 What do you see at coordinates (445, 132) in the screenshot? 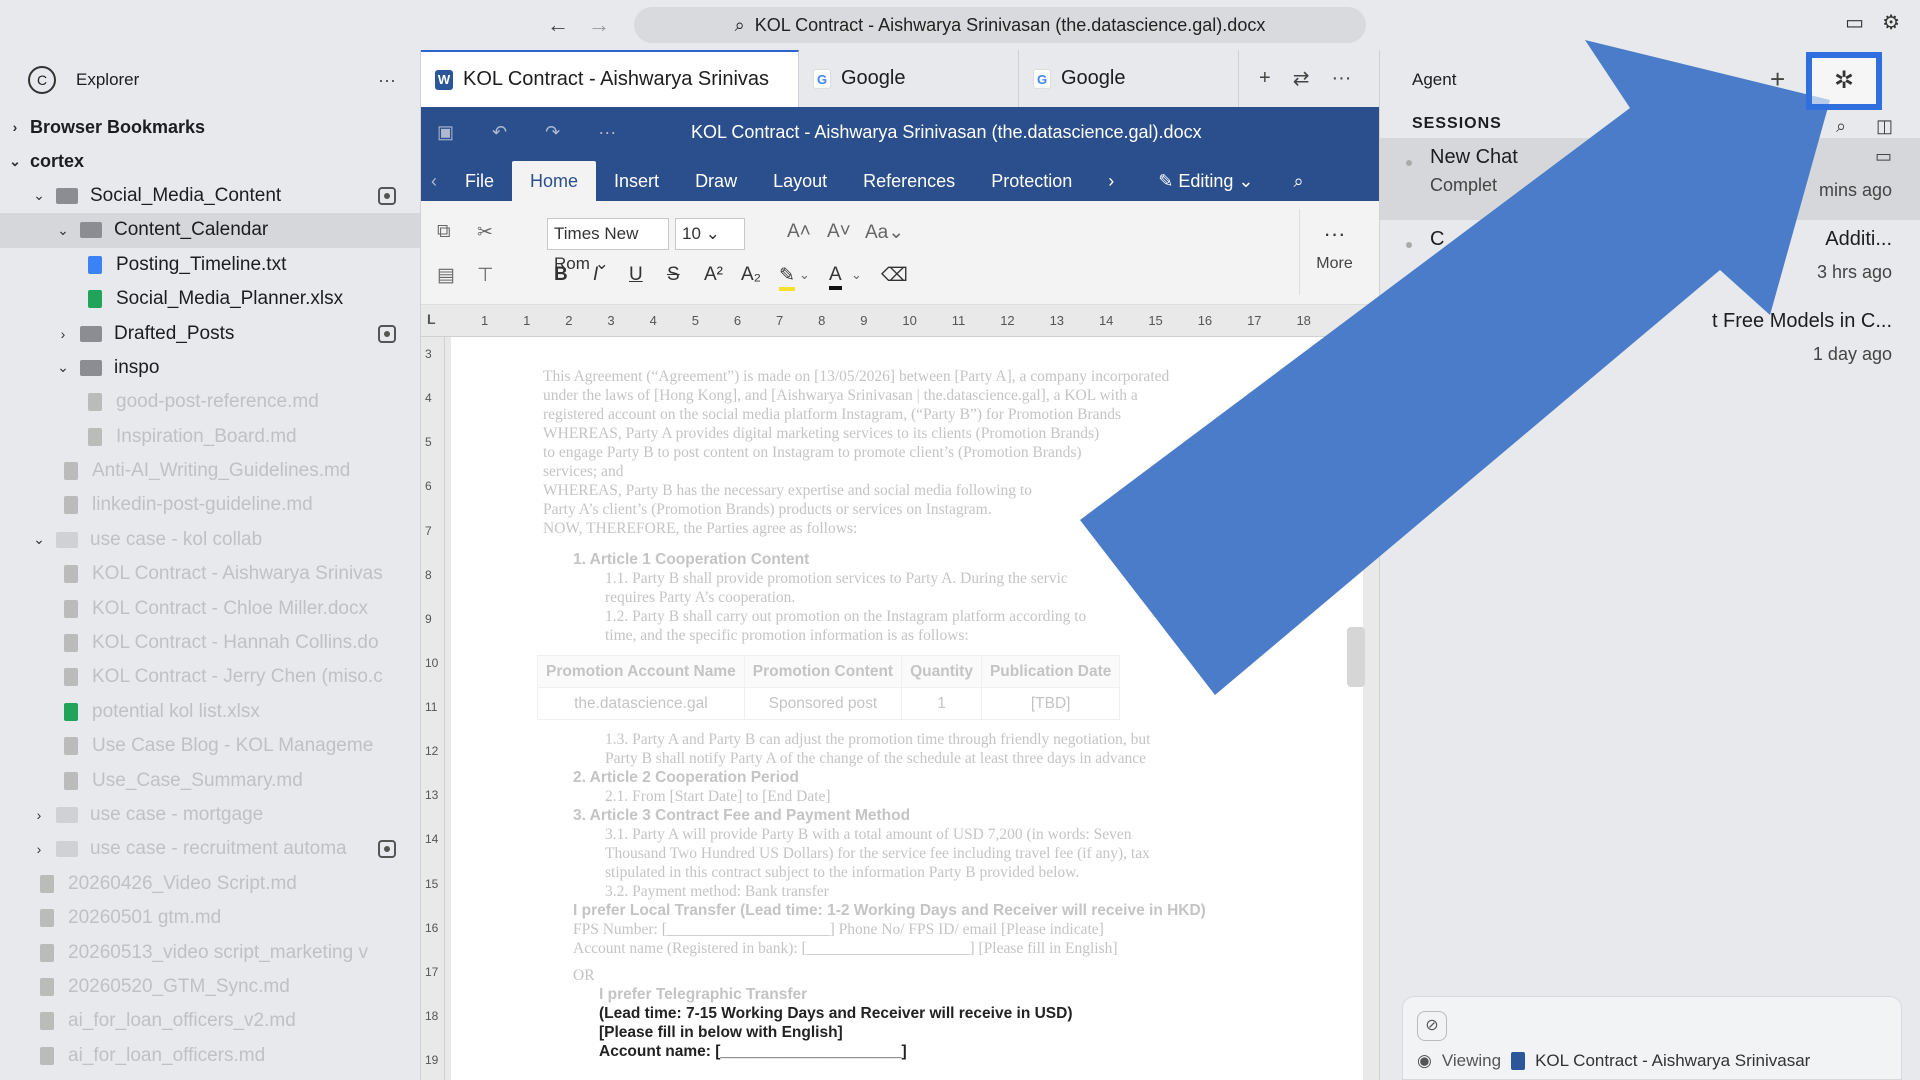
I see `save-icon: ▣` at bounding box center [445, 132].